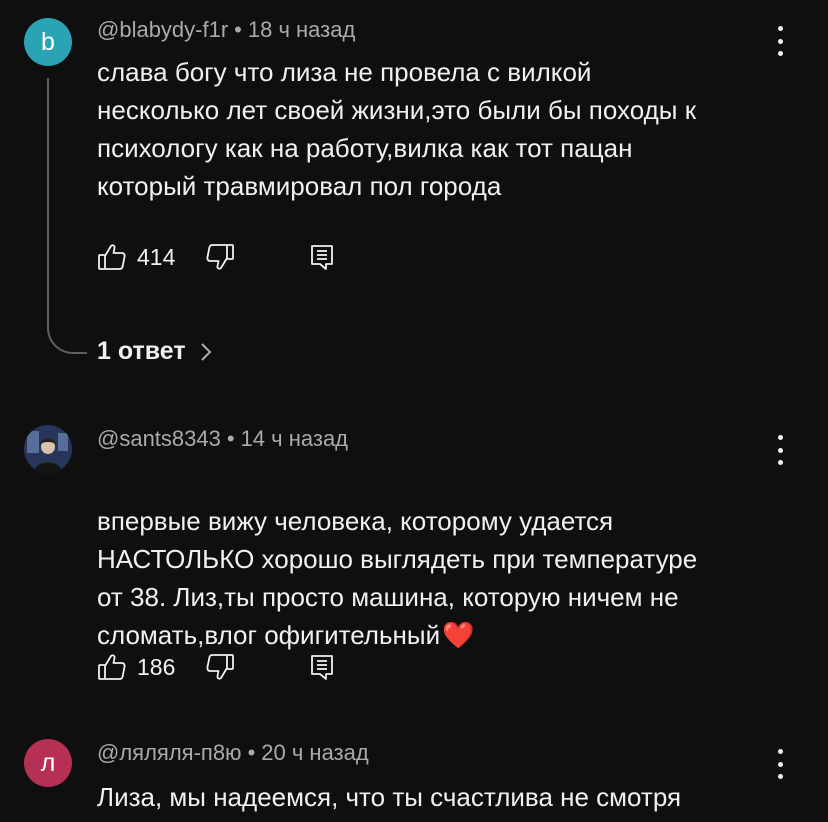 The height and width of the screenshot is (822, 828). I want to click on avatar, so click(48, 449).